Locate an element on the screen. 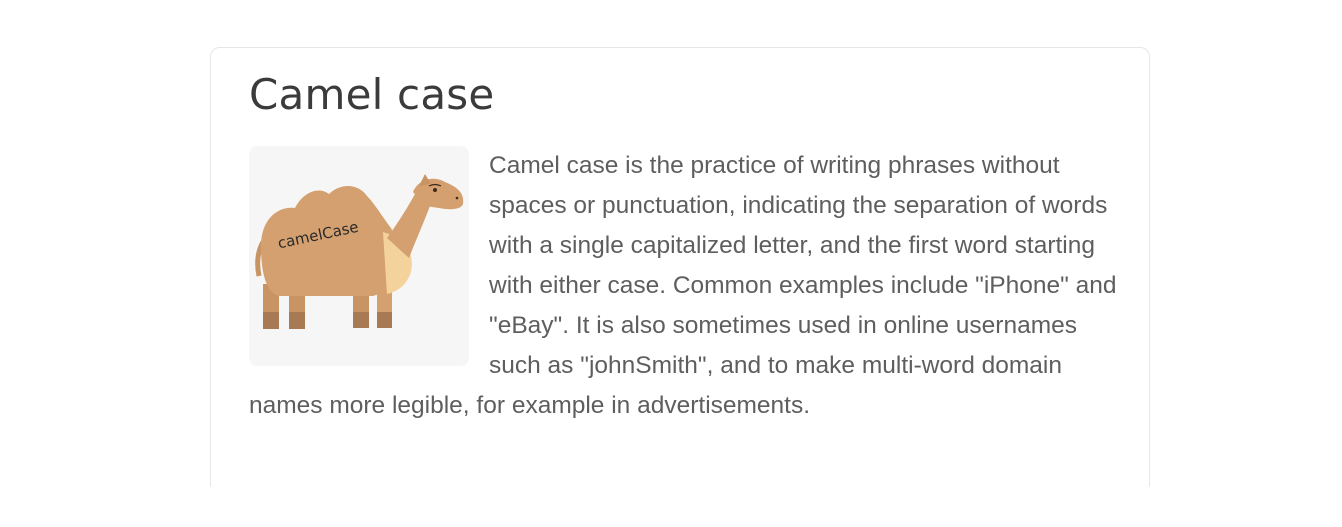  camel-case-image: camelCase is located at coordinates (359, 256).